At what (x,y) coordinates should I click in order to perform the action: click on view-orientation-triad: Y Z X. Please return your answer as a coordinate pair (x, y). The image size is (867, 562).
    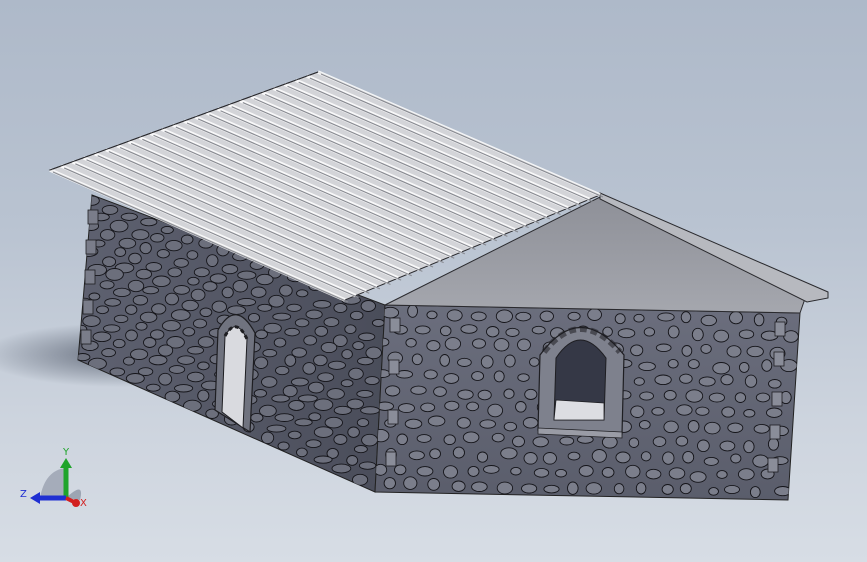
    Looking at the image, I should click on (53, 478).